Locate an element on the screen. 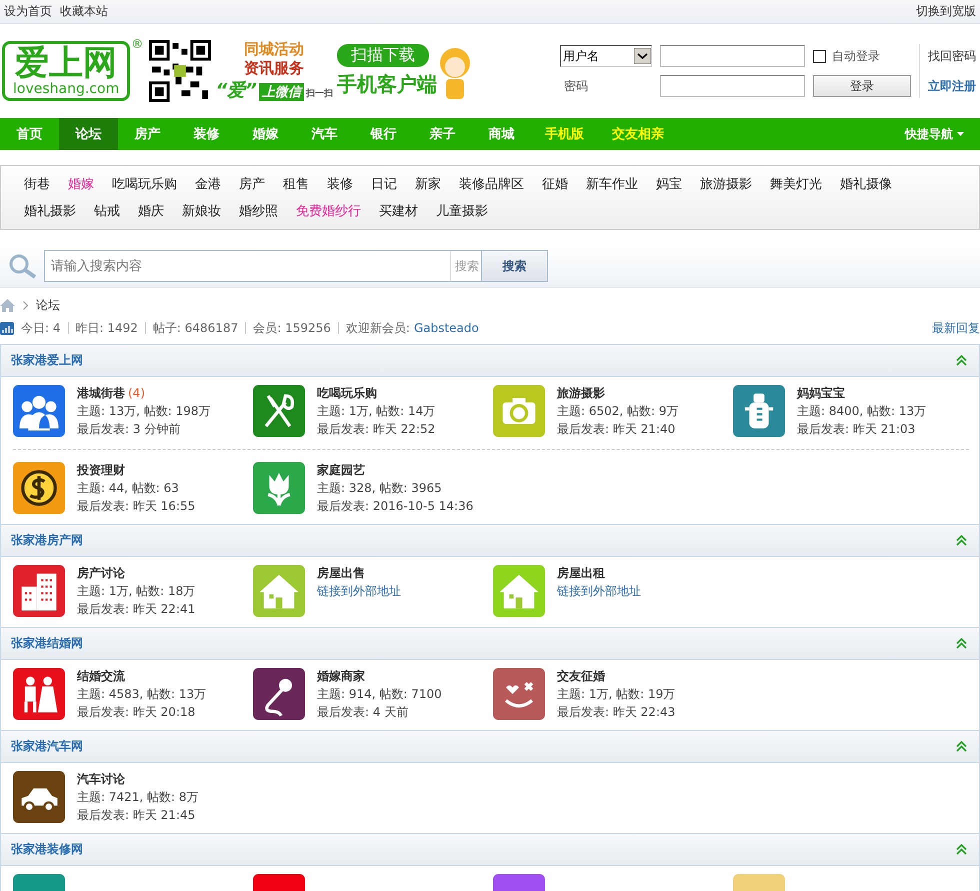  sub-nav-link: 钻戒 is located at coordinates (107, 211).